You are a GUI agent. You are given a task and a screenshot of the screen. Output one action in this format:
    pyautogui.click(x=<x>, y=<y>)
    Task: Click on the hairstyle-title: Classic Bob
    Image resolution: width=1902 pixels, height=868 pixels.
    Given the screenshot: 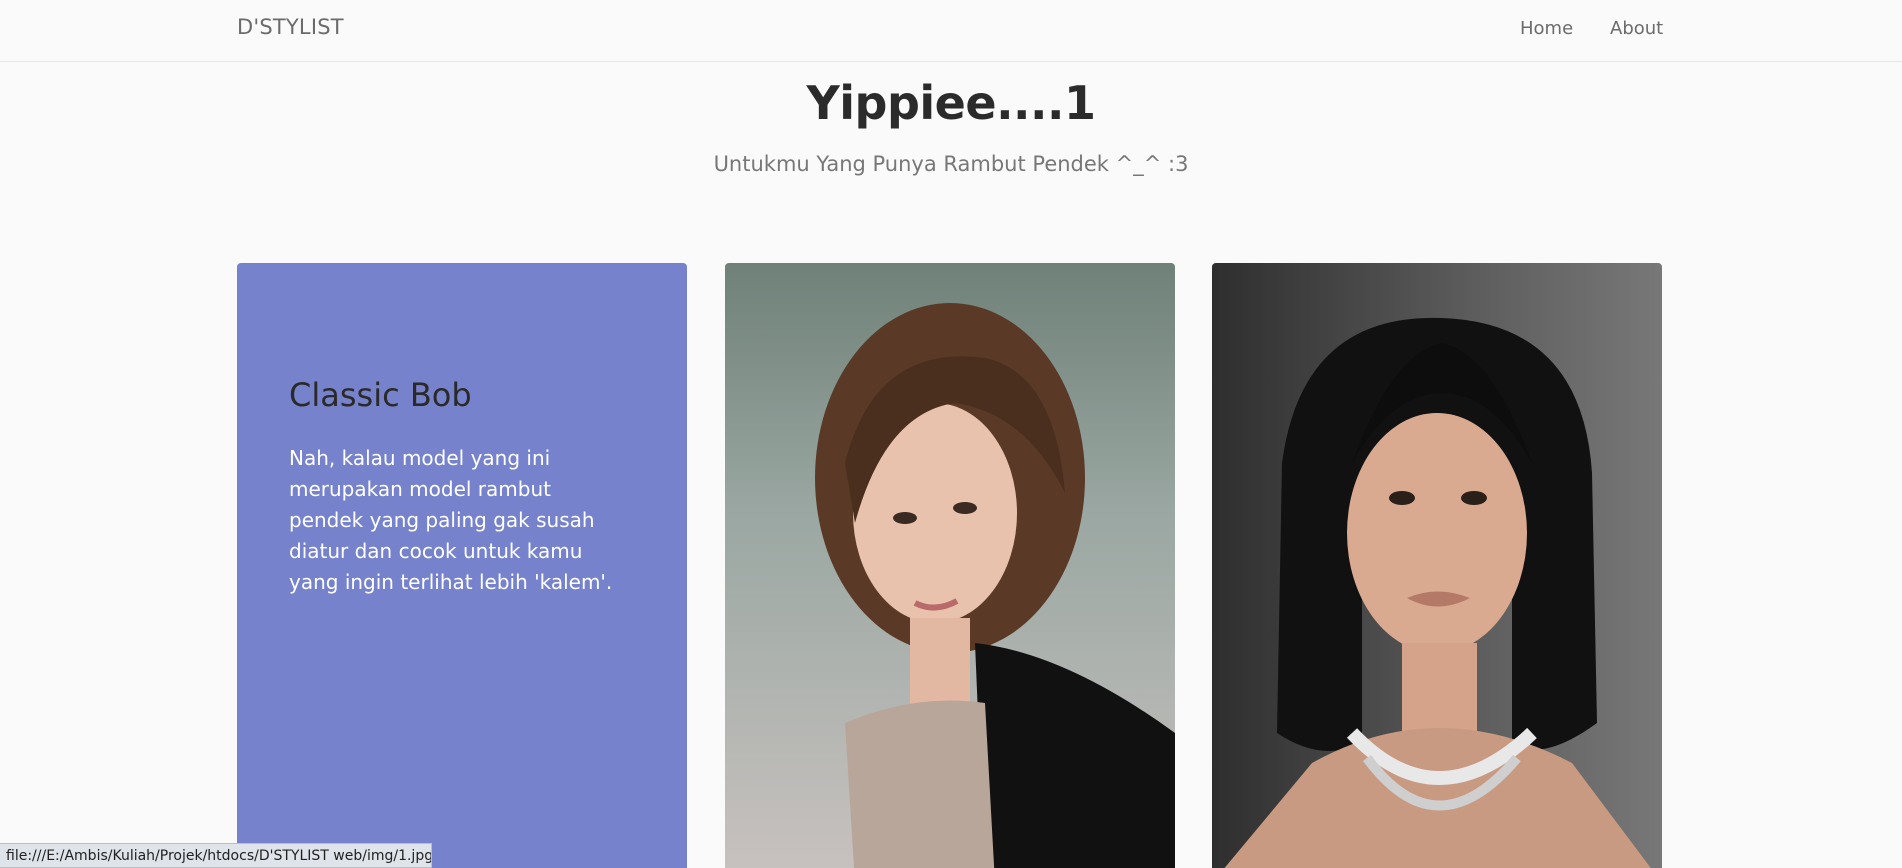 What is the action you would take?
    pyautogui.click(x=380, y=395)
    